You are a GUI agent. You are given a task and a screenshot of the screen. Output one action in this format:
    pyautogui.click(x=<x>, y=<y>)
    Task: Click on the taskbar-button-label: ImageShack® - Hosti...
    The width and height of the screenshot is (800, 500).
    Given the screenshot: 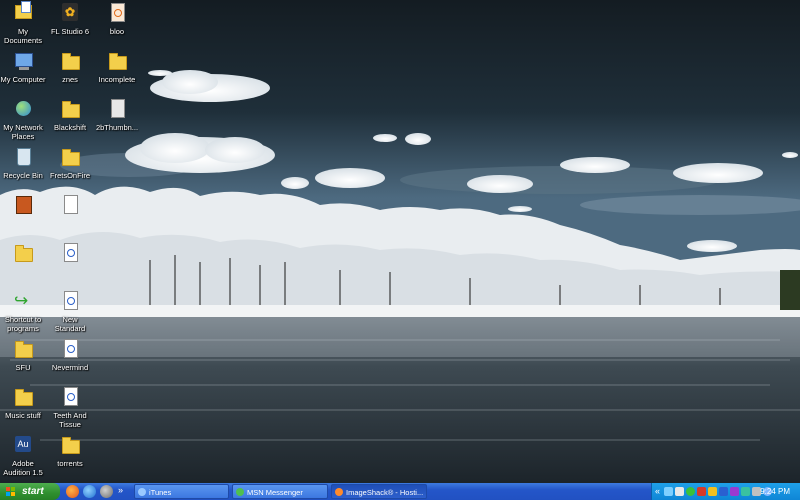 What is the action you would take?
    pyautogui.click(x=385, y=492)
    